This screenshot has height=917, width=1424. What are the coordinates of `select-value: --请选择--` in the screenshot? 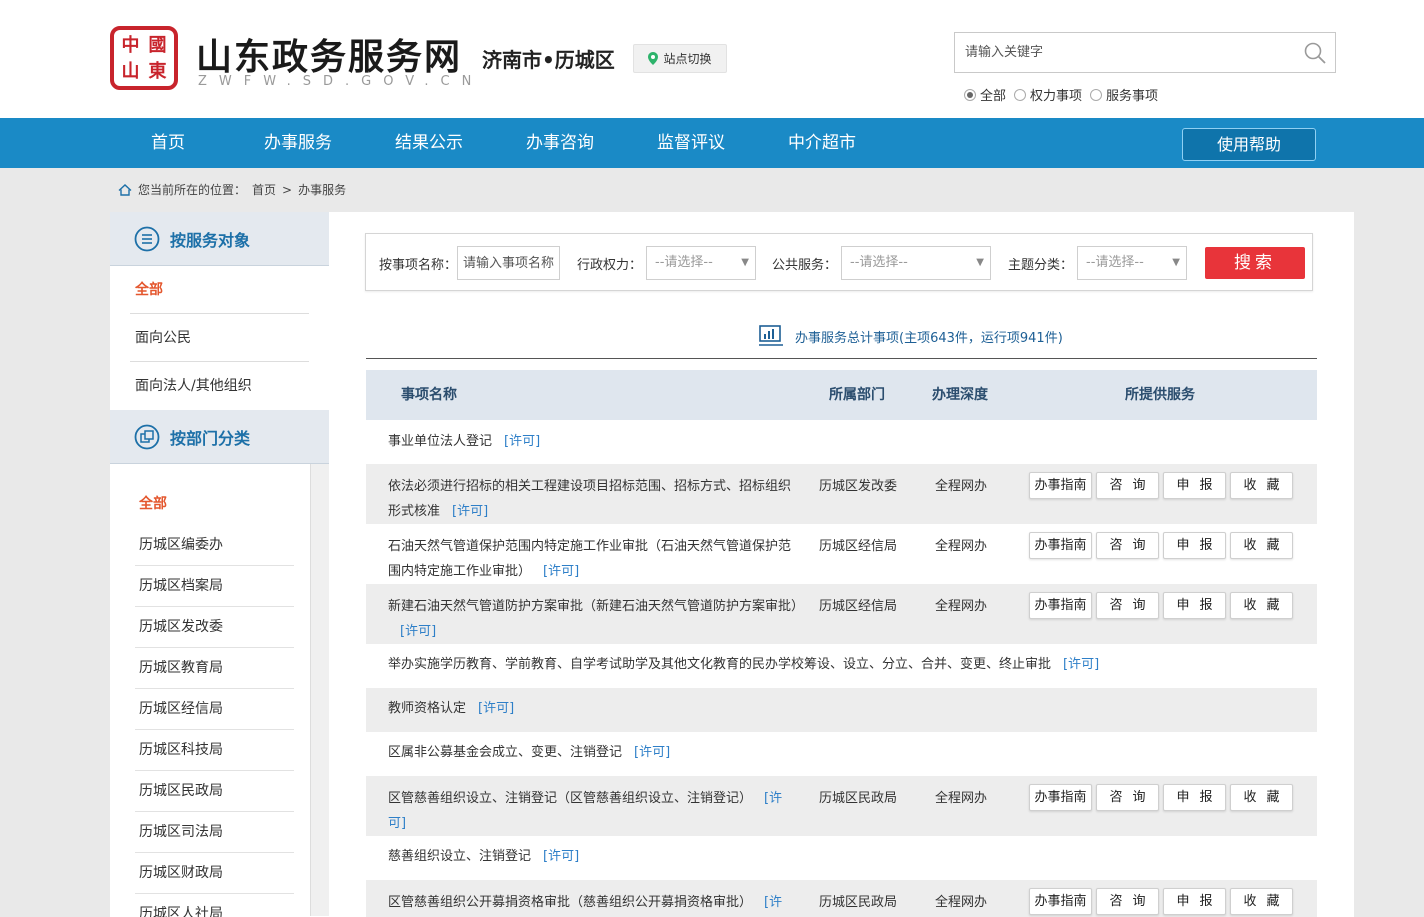 It's located at (879, 262).